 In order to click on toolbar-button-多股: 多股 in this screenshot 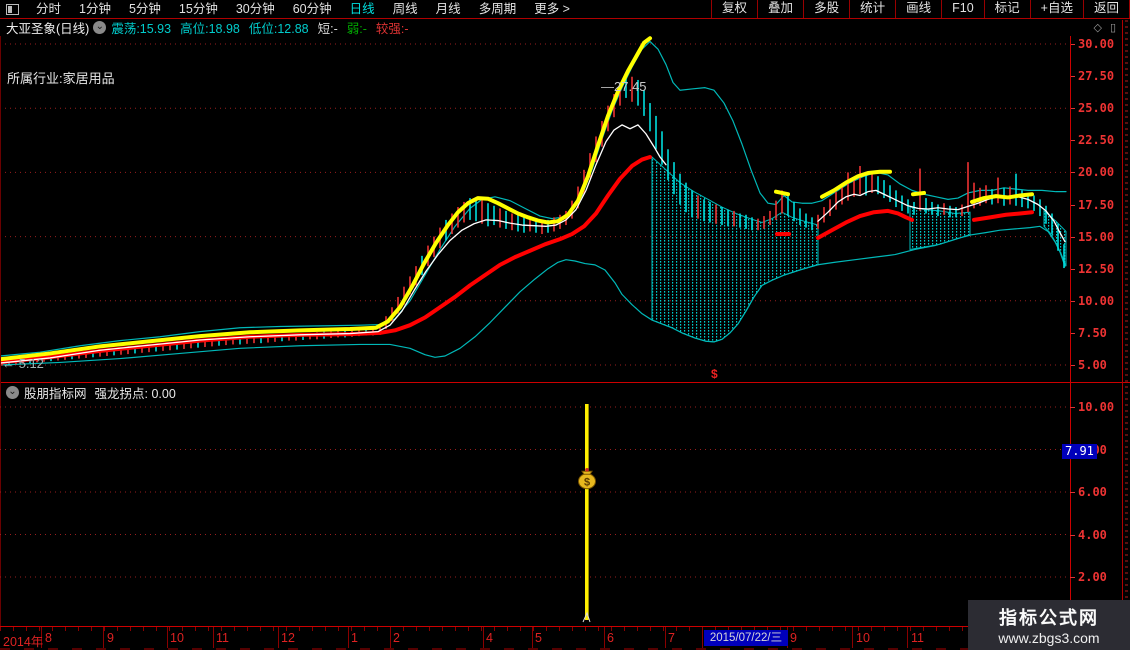, I will do `click(826, 9)`.